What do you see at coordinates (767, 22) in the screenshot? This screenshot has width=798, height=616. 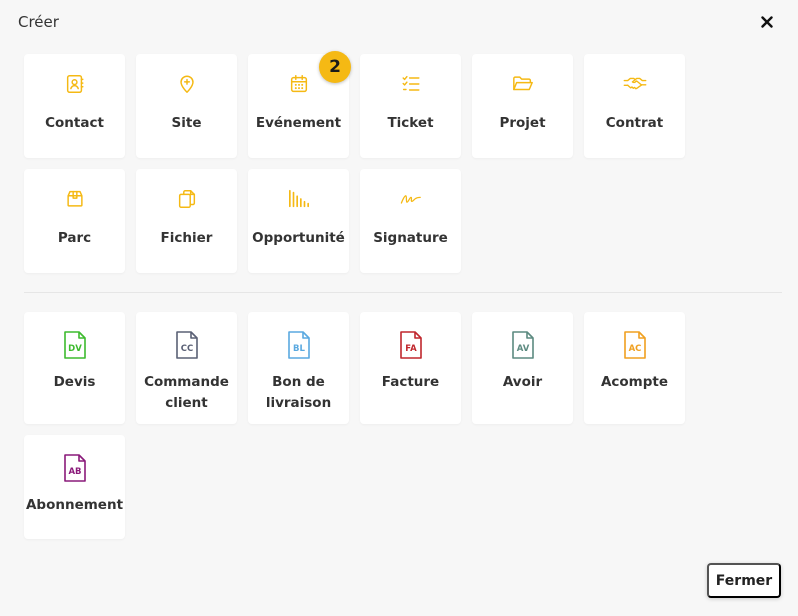 I see `close-icon` at bounding box center [767, 22].